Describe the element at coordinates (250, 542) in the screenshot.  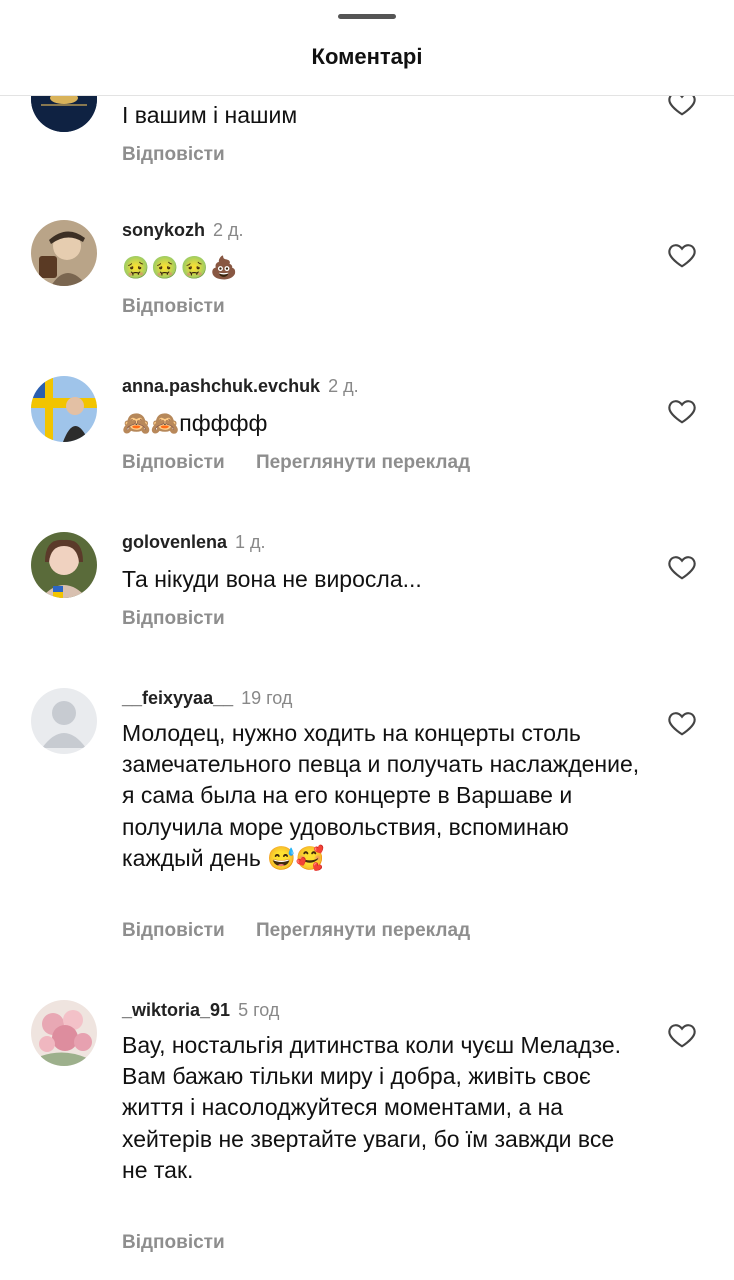
I see `comment-time: 1 д.` at that location.